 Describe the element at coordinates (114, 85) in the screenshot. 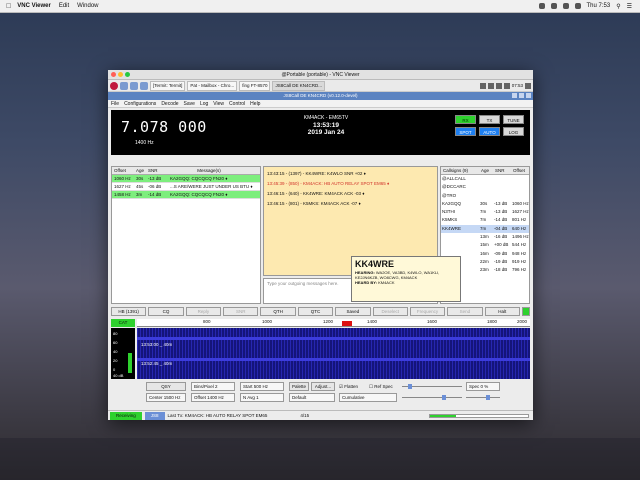

I see `raspberry-menu-icon` at that location.